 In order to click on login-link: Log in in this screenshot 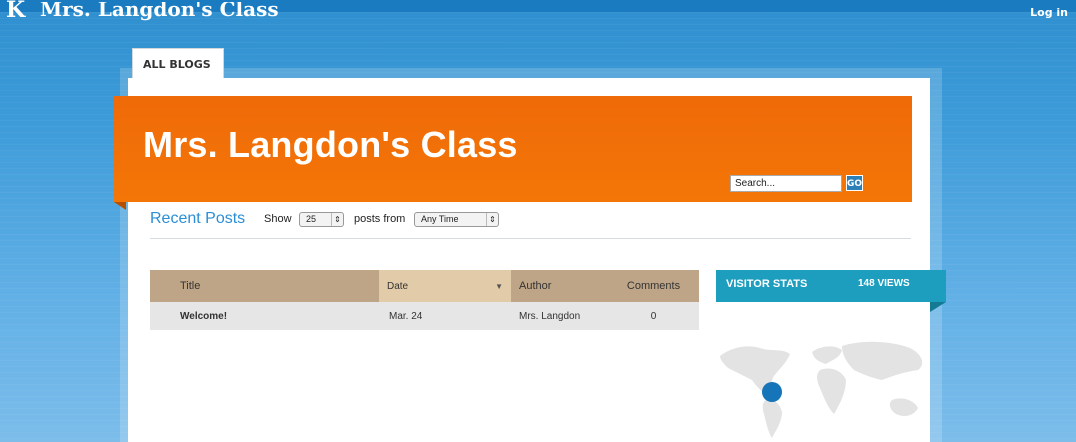, I will do `click(1049, 12)`.